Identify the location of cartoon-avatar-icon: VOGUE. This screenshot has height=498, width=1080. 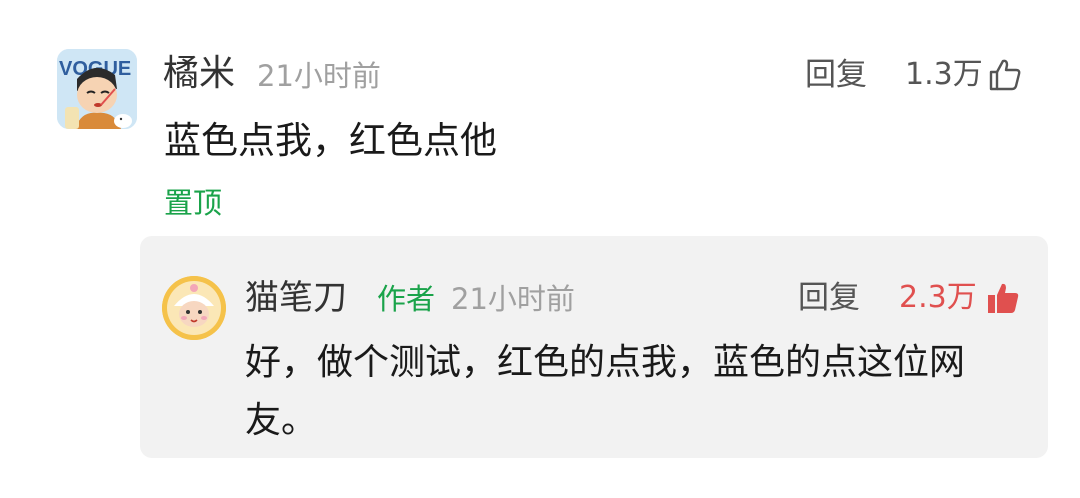
(97, 89).